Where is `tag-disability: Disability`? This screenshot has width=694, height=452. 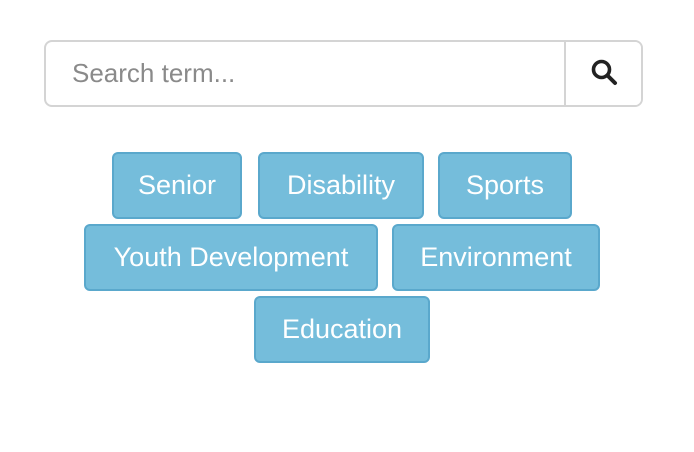 tag-disability: Disability is located at coordinates (341, 185).